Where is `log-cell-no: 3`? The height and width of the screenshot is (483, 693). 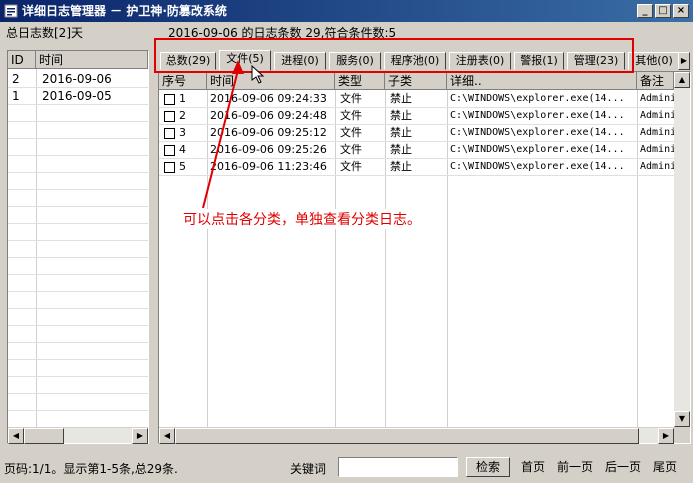
log-cell-no: 3 is located at coordinates (182, 132).